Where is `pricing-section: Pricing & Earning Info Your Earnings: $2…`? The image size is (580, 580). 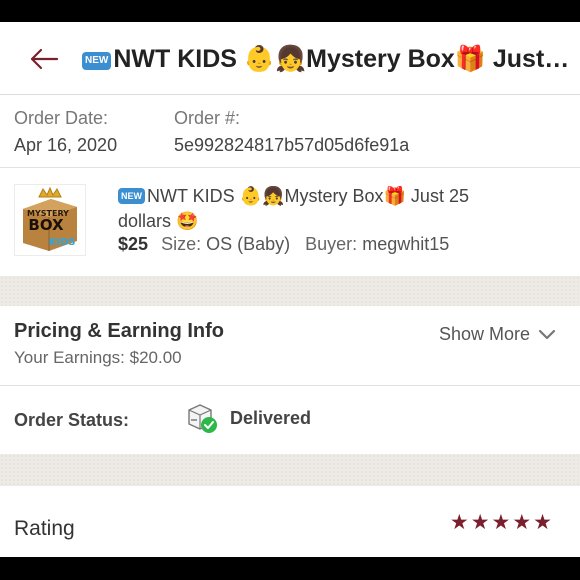 pricing-section: Pricing & Earning Info Your Earnings: $2… is located at coordinates (290, 345).